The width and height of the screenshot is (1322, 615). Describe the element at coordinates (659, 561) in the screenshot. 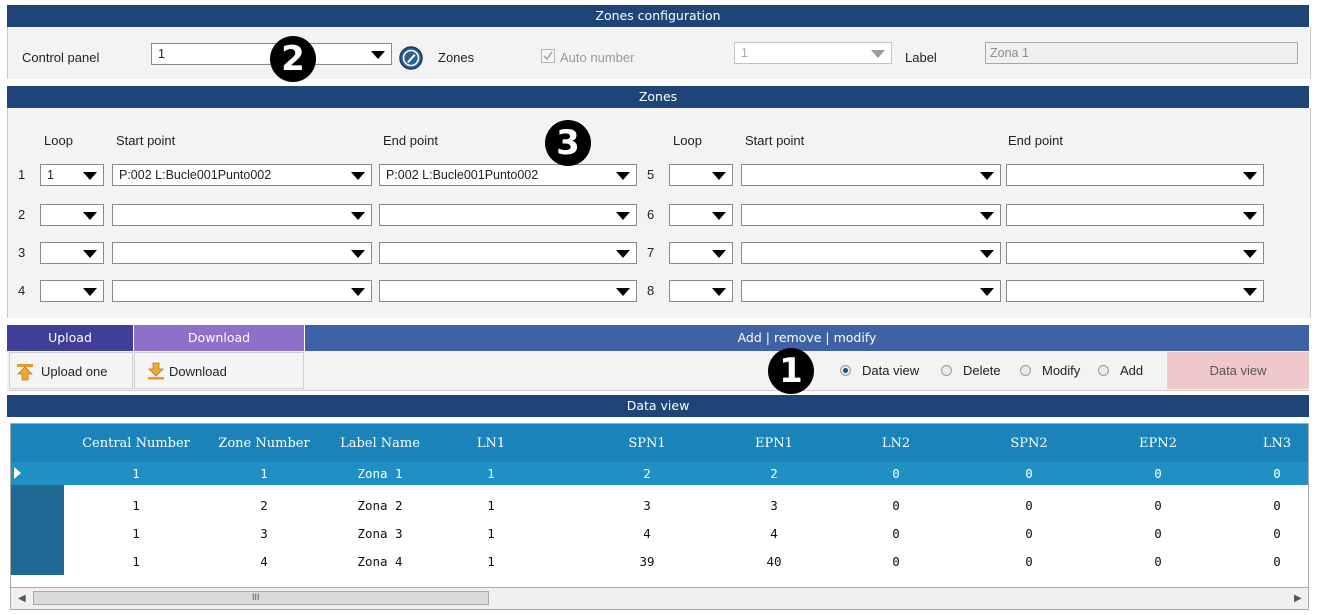

I see `table-row: 1 4 Zona 4 1 39 40 0 0 0 0` at that location.